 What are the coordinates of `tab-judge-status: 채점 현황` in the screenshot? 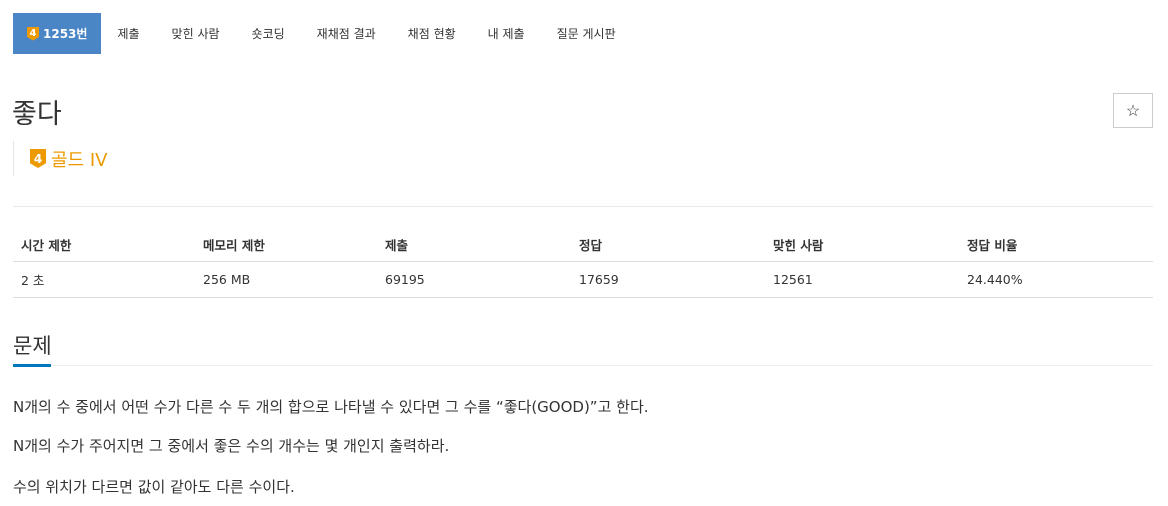 It's located at (432, 33).